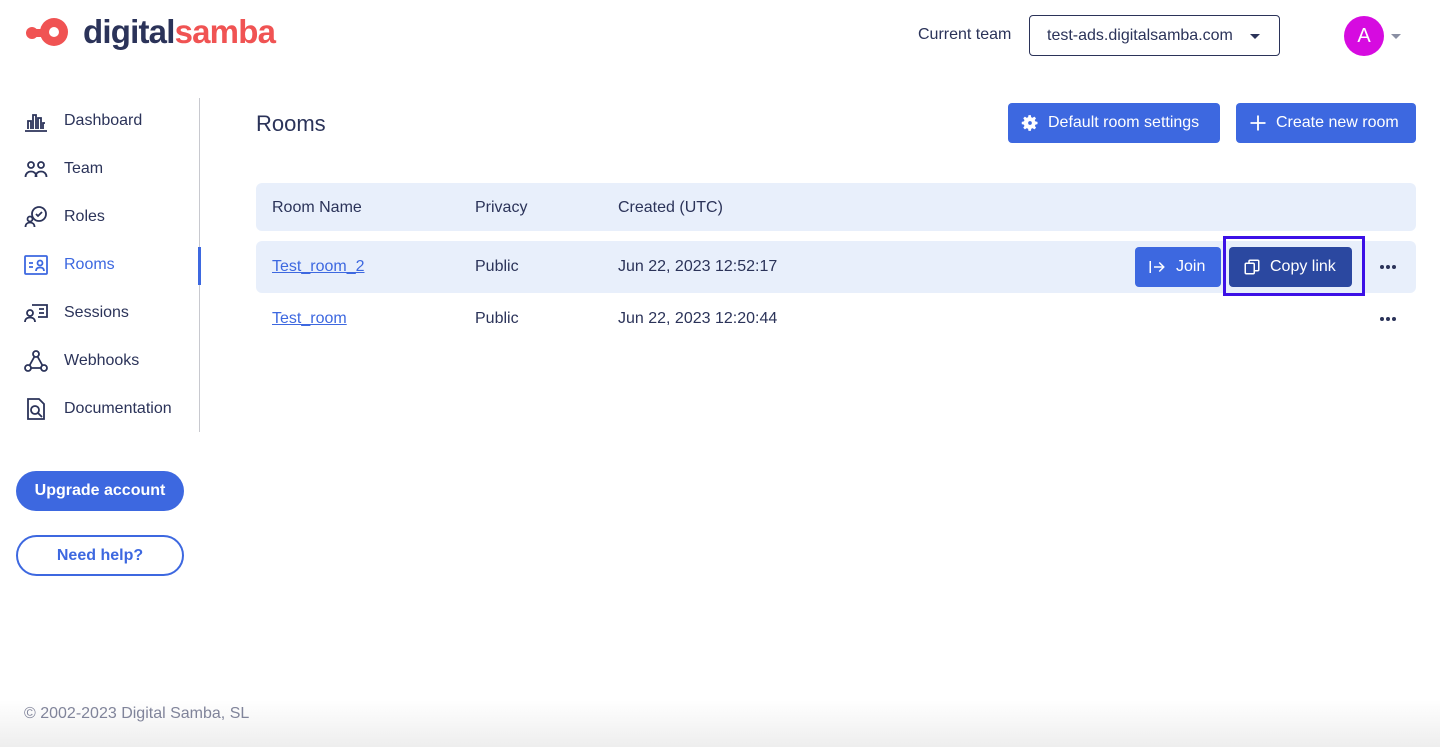 The height and width of the screenshot is (747, 1440). Describe the element at coordinates (698, 266) in the screenshot. I see `room-created: Jun 22, 2023 12:52:17` at that location.